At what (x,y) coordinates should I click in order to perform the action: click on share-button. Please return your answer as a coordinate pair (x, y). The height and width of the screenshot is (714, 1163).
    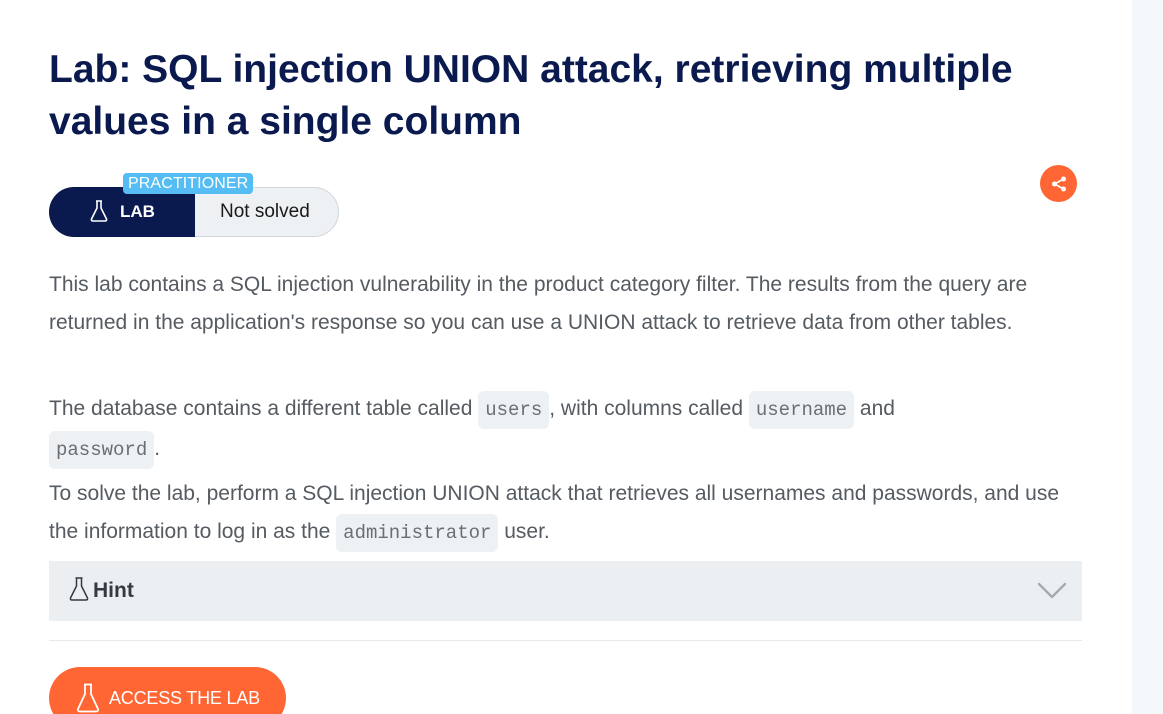
    Looking at the image, I should click on (1058, 183).